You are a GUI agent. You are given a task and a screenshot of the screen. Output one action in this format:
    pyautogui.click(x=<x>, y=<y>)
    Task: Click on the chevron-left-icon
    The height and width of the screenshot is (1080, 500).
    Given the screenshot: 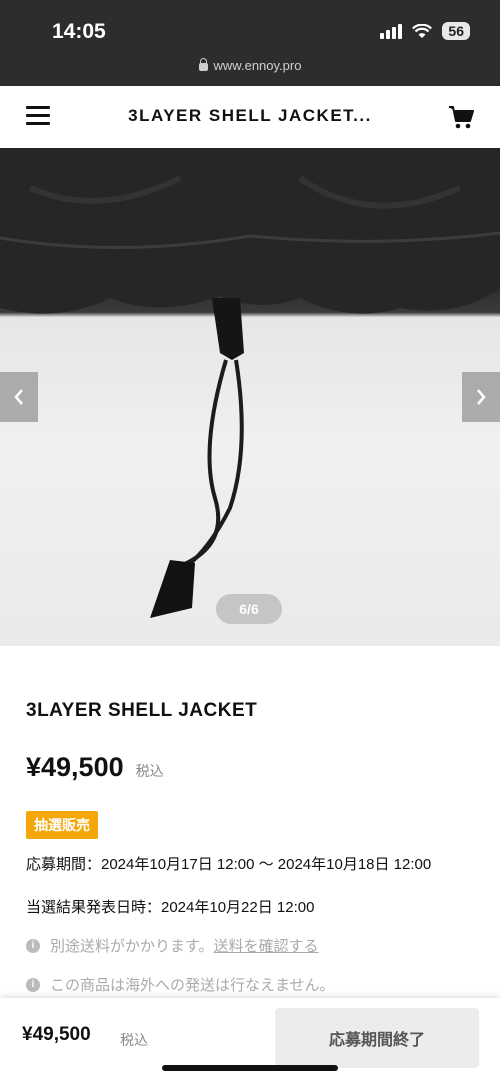 What is the action you would take?
    pyautogui.click(x=18, y=397)
    